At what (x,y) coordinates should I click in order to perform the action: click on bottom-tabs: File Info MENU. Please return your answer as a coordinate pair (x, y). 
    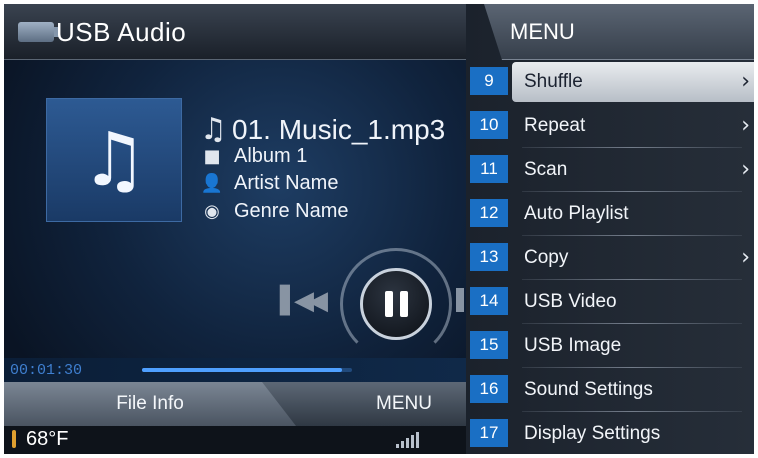
    Looking at the image, I should click on (254, 404).